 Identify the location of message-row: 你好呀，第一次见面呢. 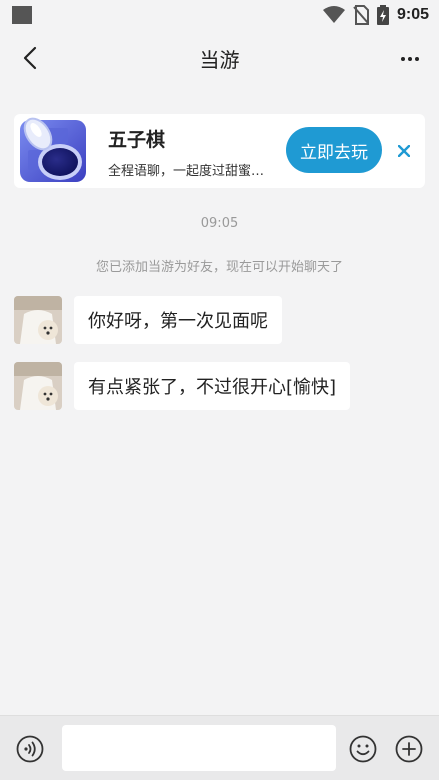
(148, 320).